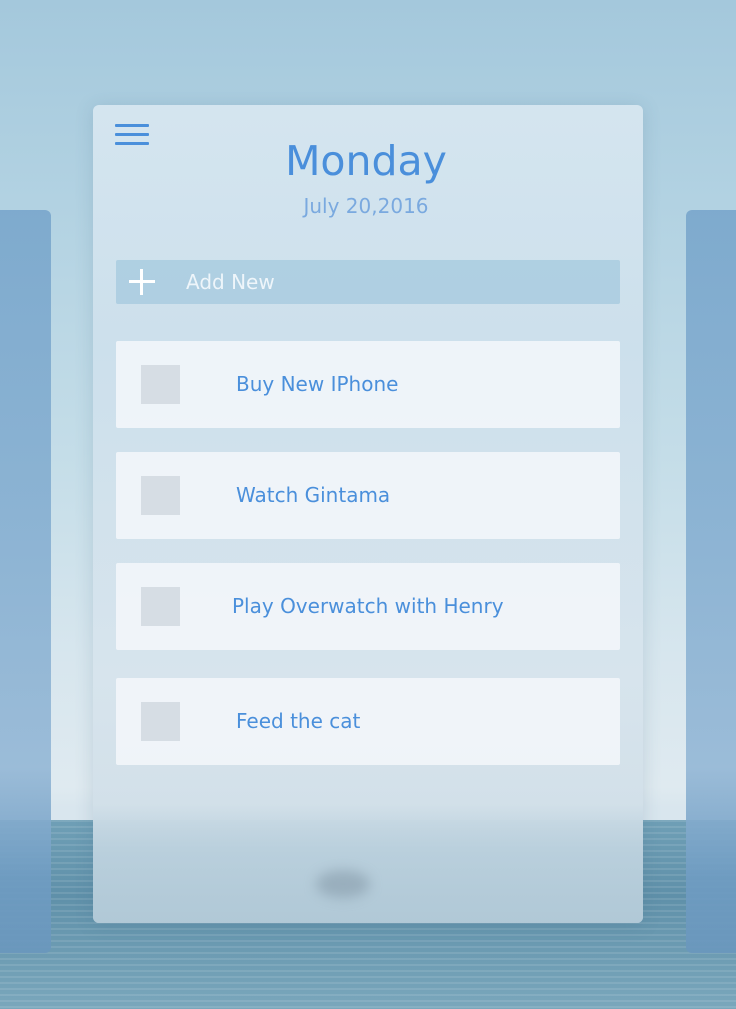 Image resolution: width=736 pixels, height=1009 pixels. I want to click on task-item: Watch Gintama, so click(368, 495).